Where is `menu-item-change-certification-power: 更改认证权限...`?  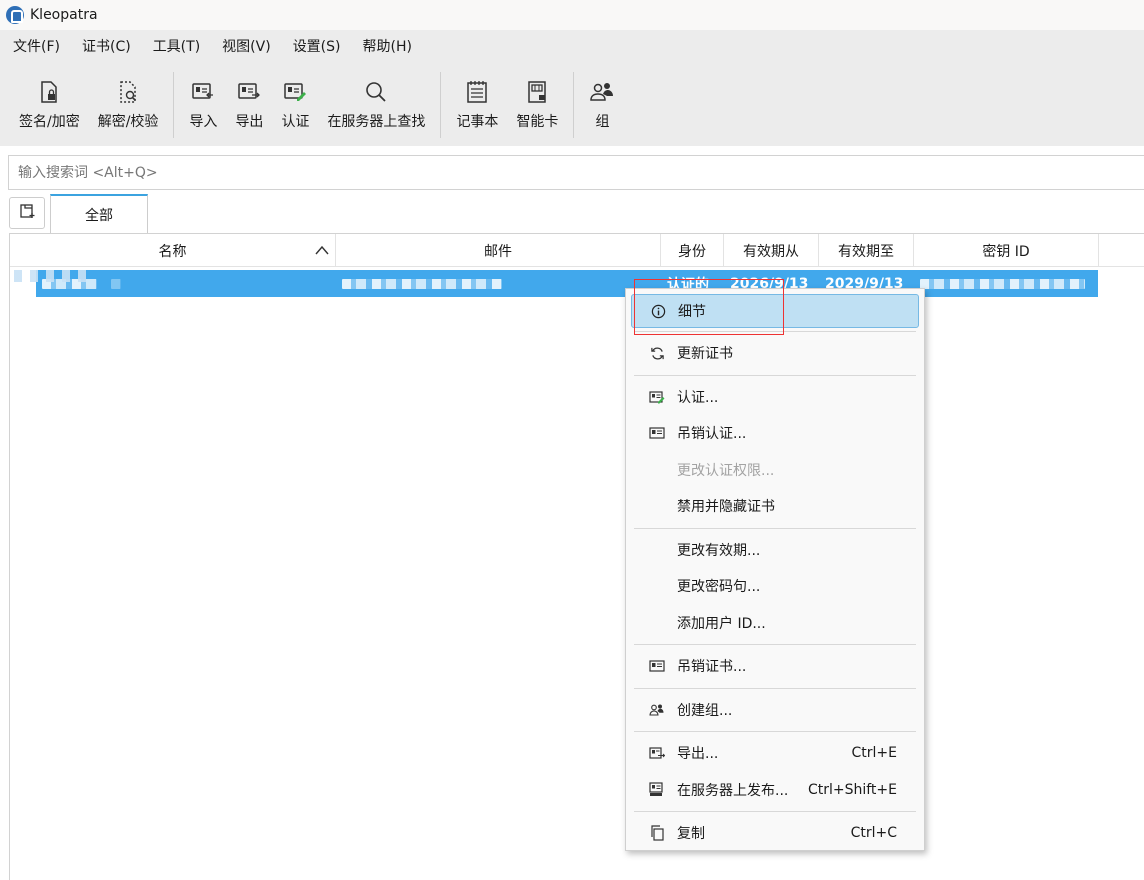 menu-item-change-certification-power: 更改认证权限... is located at coordinates (775, 470).